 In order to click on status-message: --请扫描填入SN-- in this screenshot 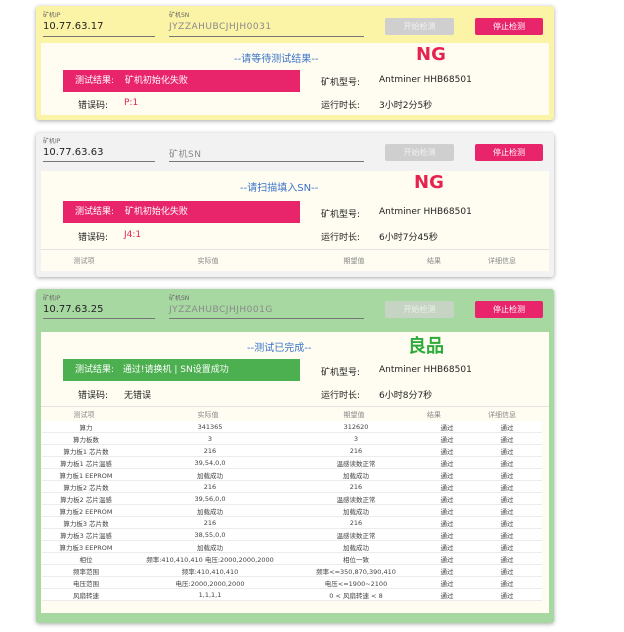, I will do `click(279, 188)`.